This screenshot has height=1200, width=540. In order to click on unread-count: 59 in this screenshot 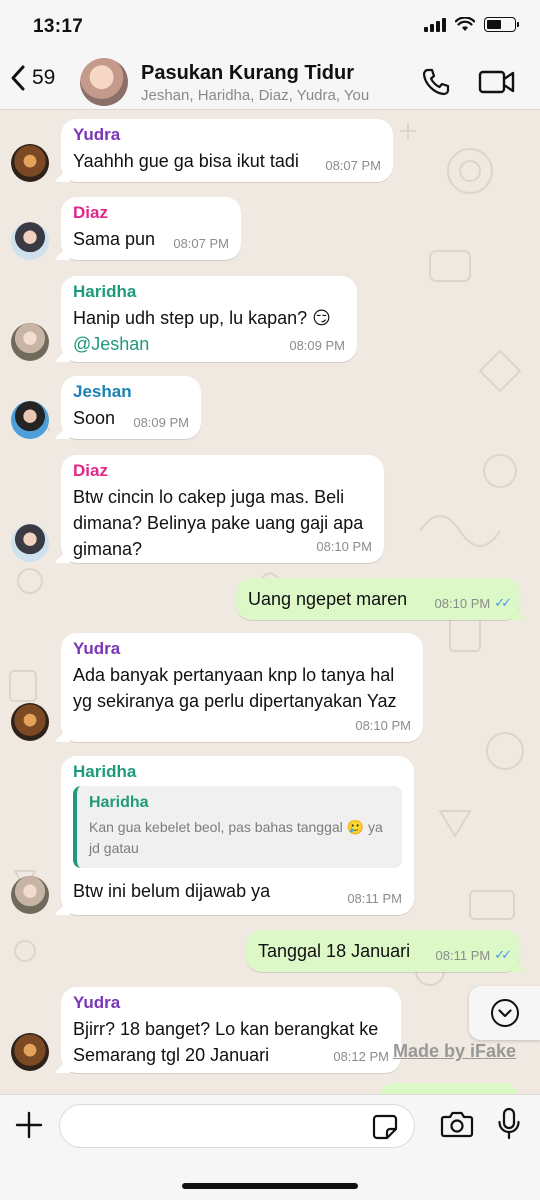, I will do `click(44, 77)`.